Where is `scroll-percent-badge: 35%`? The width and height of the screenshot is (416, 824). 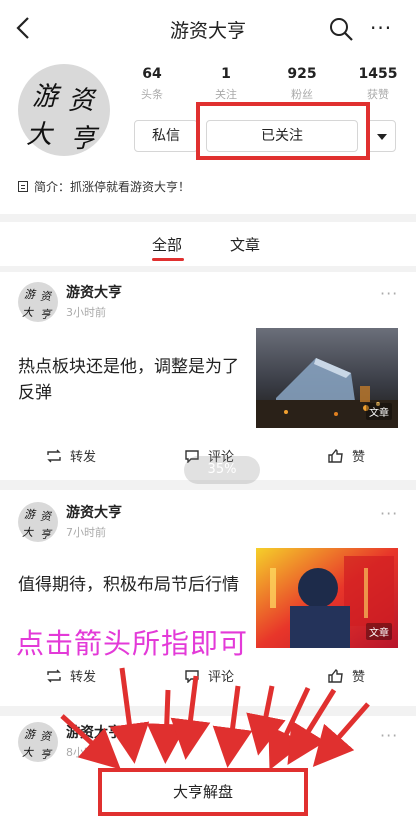
scroll-percent-badge: 35% is located at coordinates (222, 470).